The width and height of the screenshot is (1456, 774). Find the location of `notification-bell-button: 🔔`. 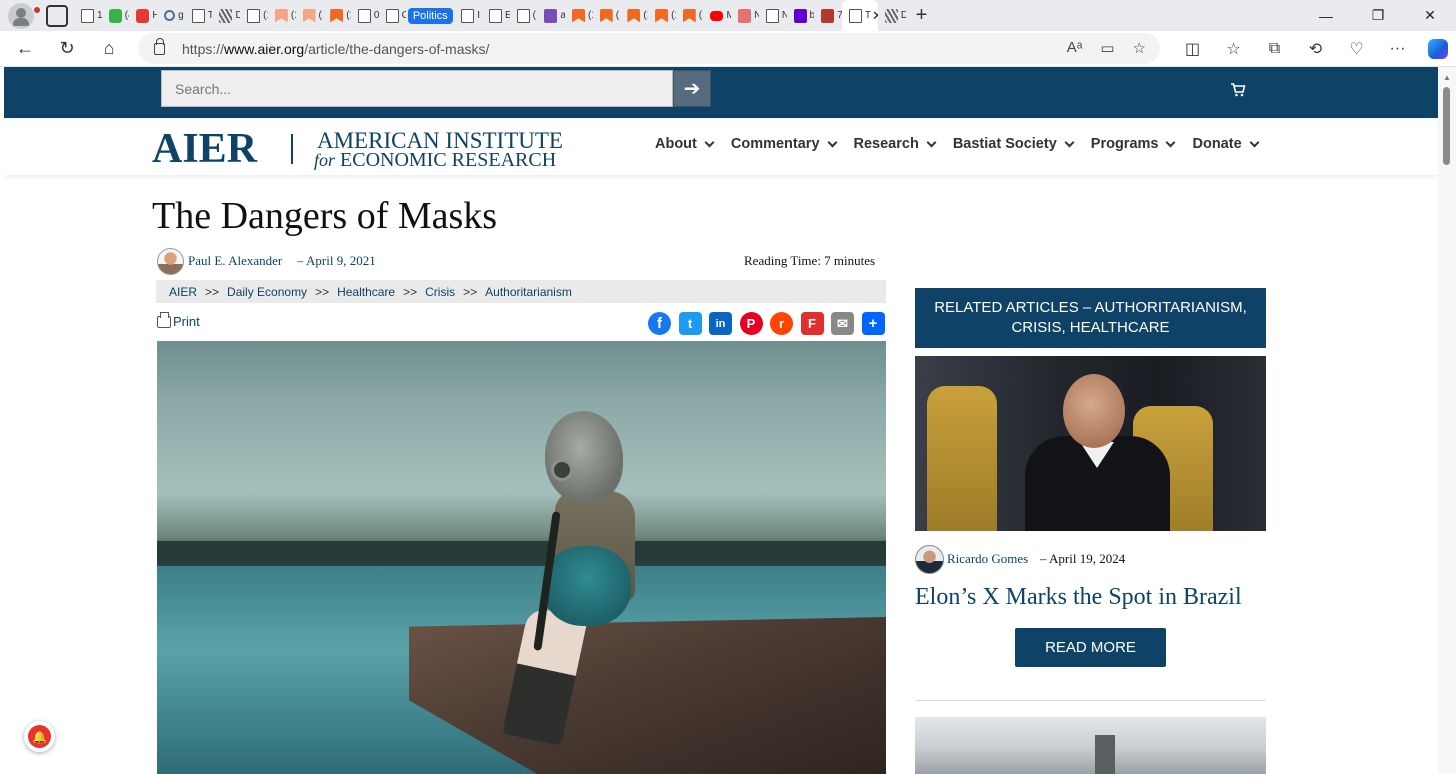

notification-bell-button: 🔔 is located at coordinates (39, 736).